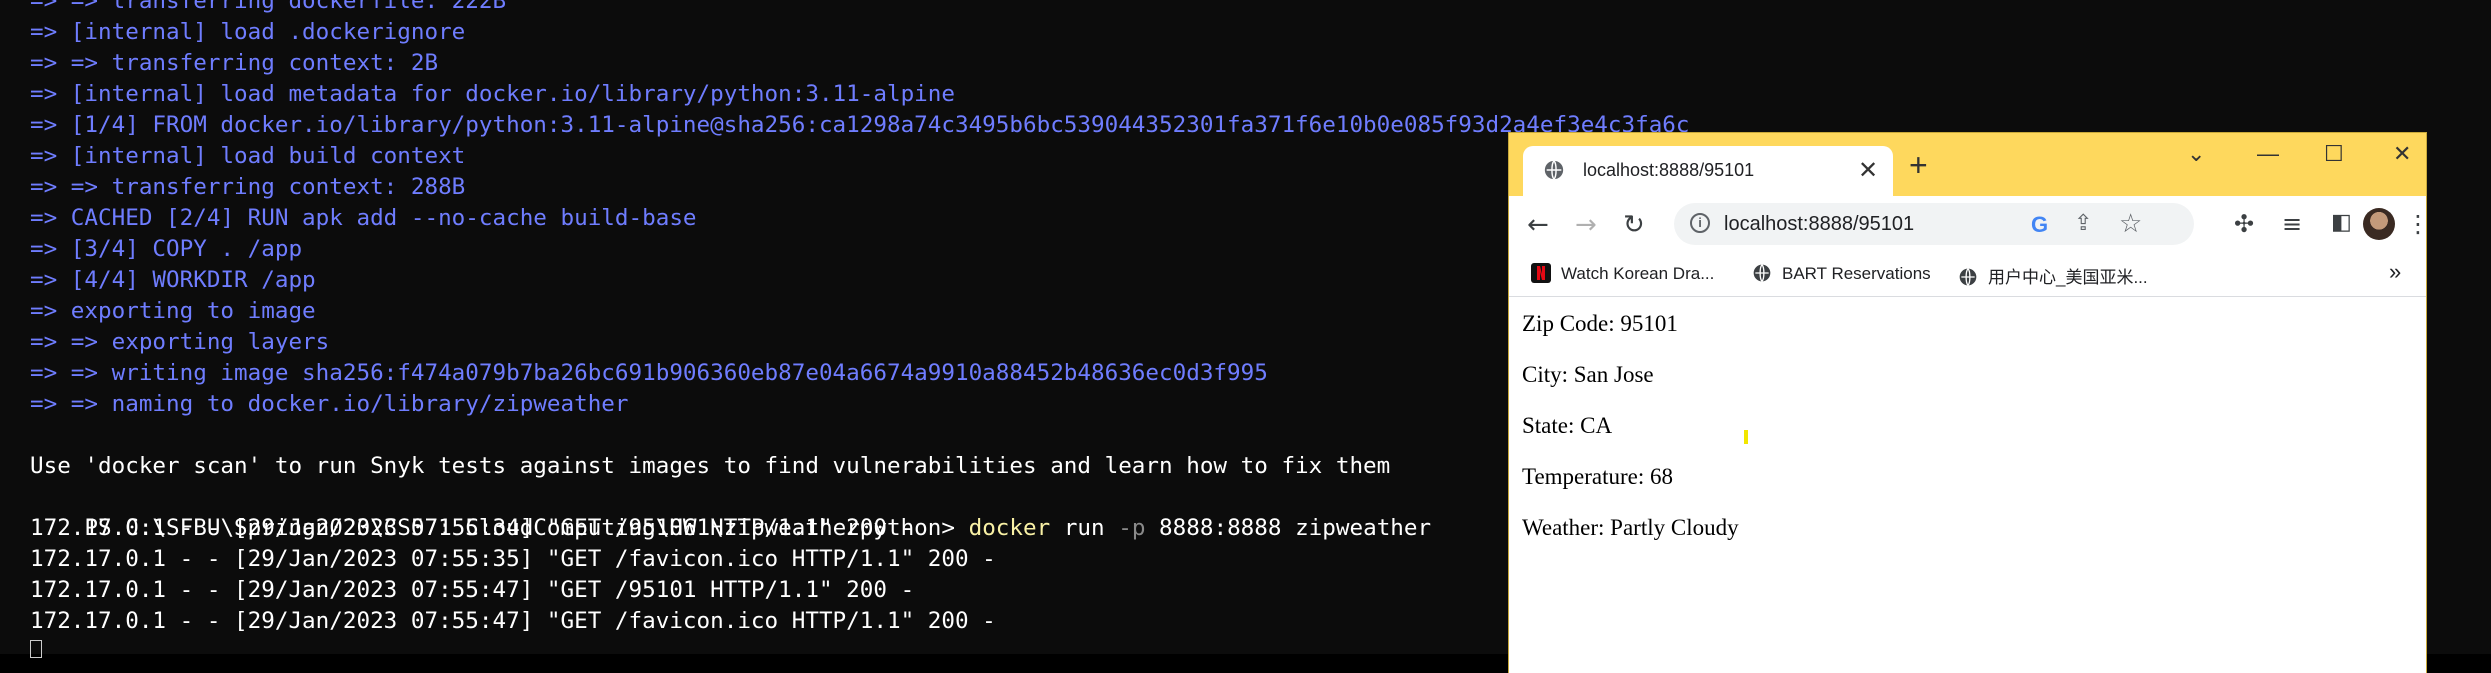 The image size is (2491, 673). I want to click on bookmark-star-icon: ☆, so click(2130, 223).